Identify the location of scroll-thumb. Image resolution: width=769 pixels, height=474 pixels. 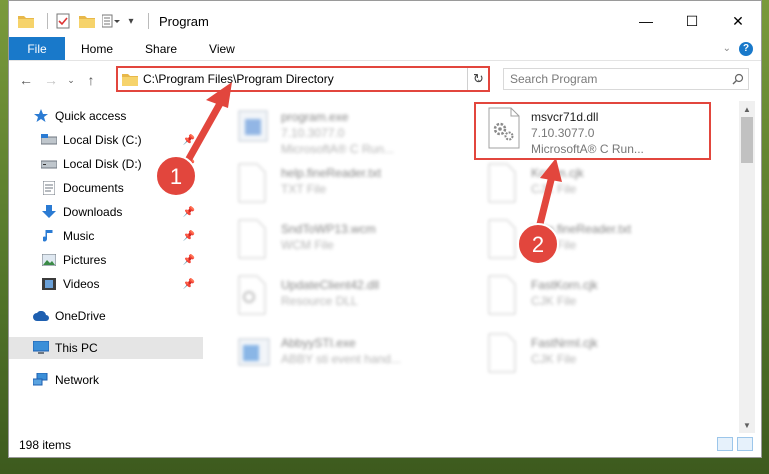
(747, 140).